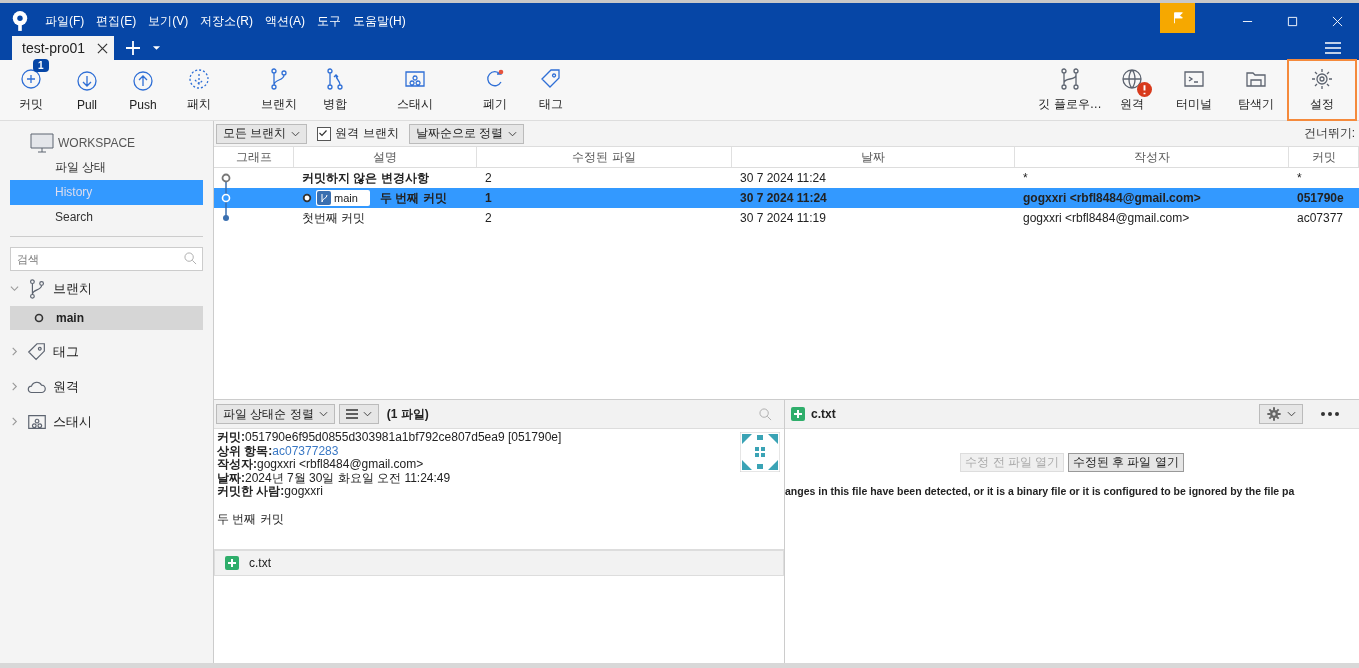  What do you see at coordinates (415, 90) in the screenshot?
I see `toolbar-button: 스태시` at bounding box center [415, 90].